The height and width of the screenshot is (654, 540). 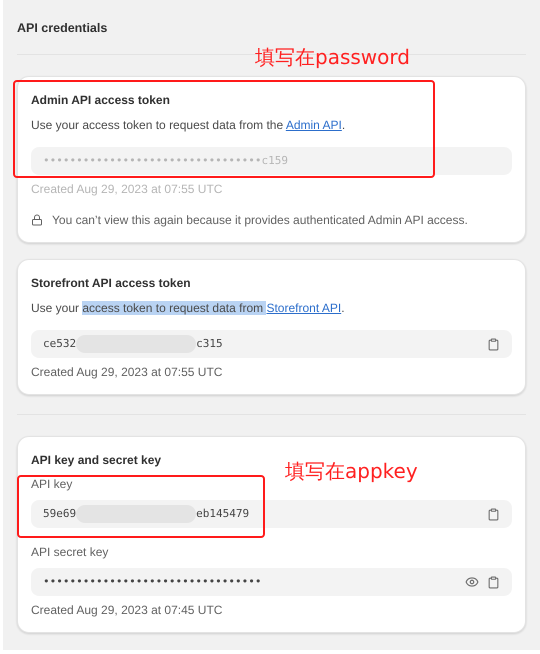 What do you see at coordinates (188, 308) in the screenshot?
I see `card-description: Use your access token to request data from Storefront API.` at bounding box center [188, 308].